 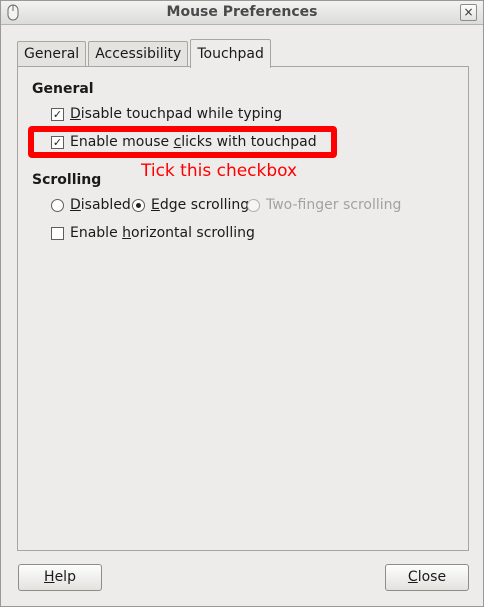 I want to click on tab-accessibility: Accessibility, so click(x=138, y=54).